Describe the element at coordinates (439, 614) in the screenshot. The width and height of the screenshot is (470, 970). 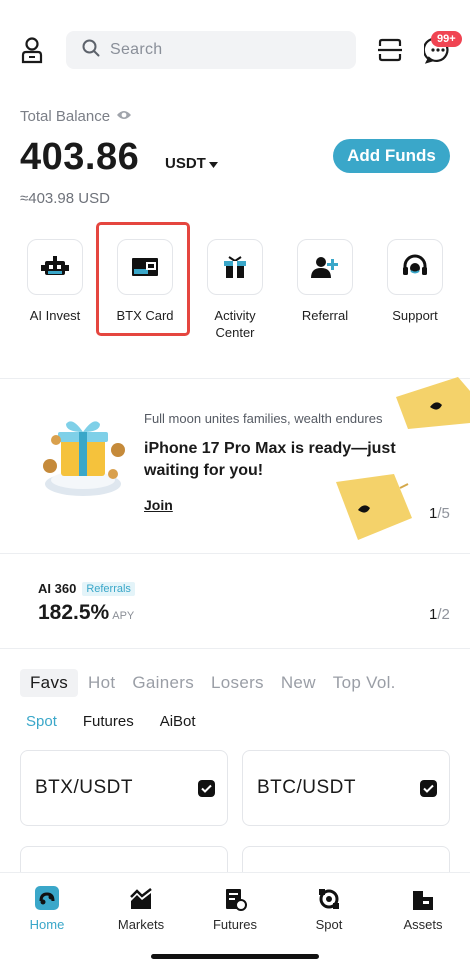
I see `ai360-pager: 1/2` at that location.